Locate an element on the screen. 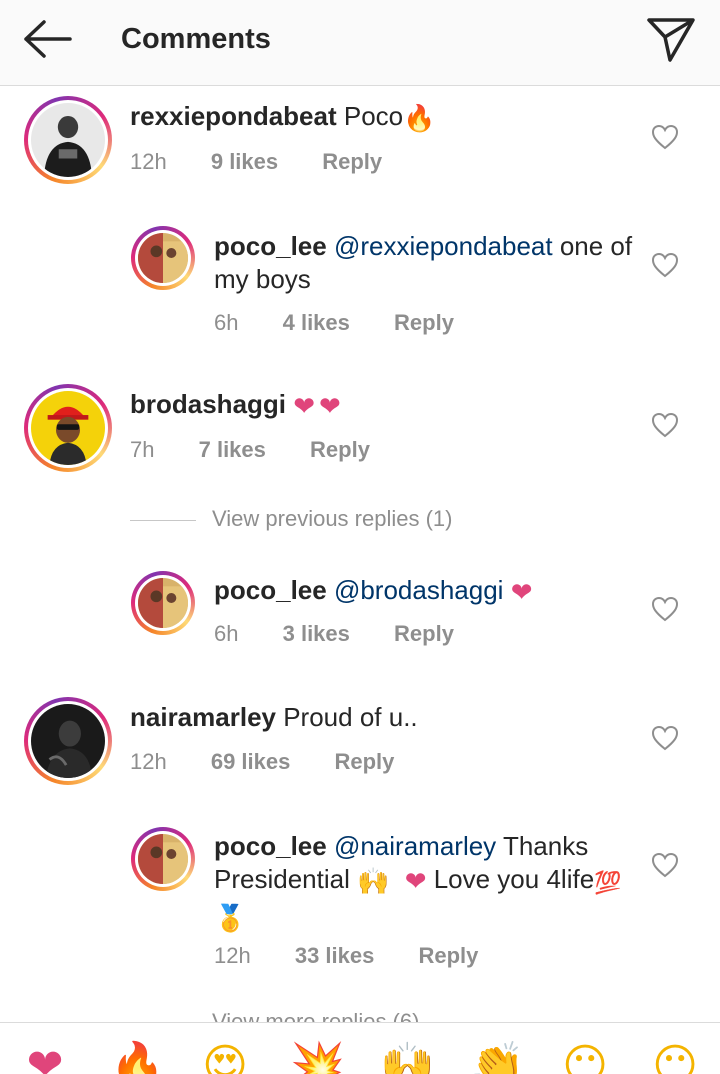 The width and height of the screenshot is (720, 1074). likes-count: 7 likes is located at coordinates (232, 450).